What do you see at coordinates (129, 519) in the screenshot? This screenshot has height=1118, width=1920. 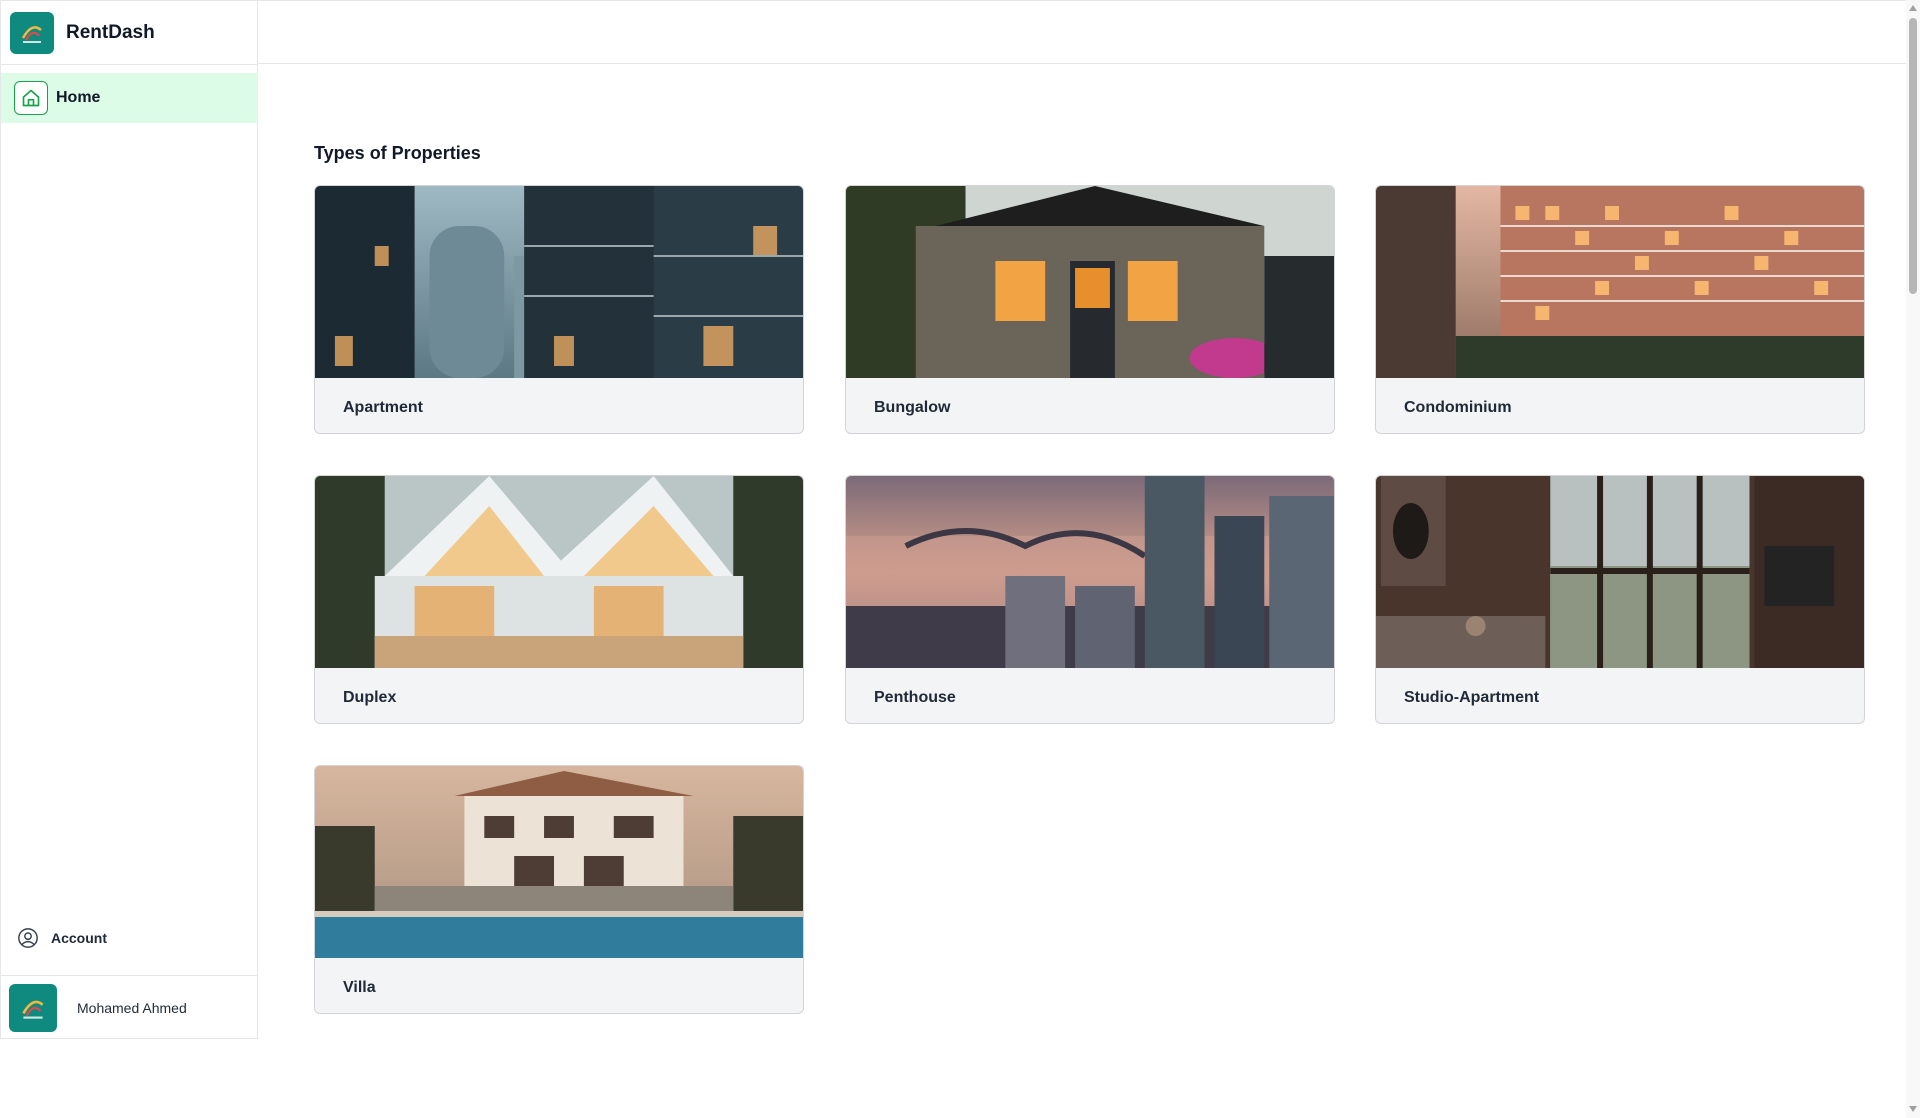 I see `sidebar: RentDash Home Account Mohamed Ahmed` at bounding box center [129, 519].